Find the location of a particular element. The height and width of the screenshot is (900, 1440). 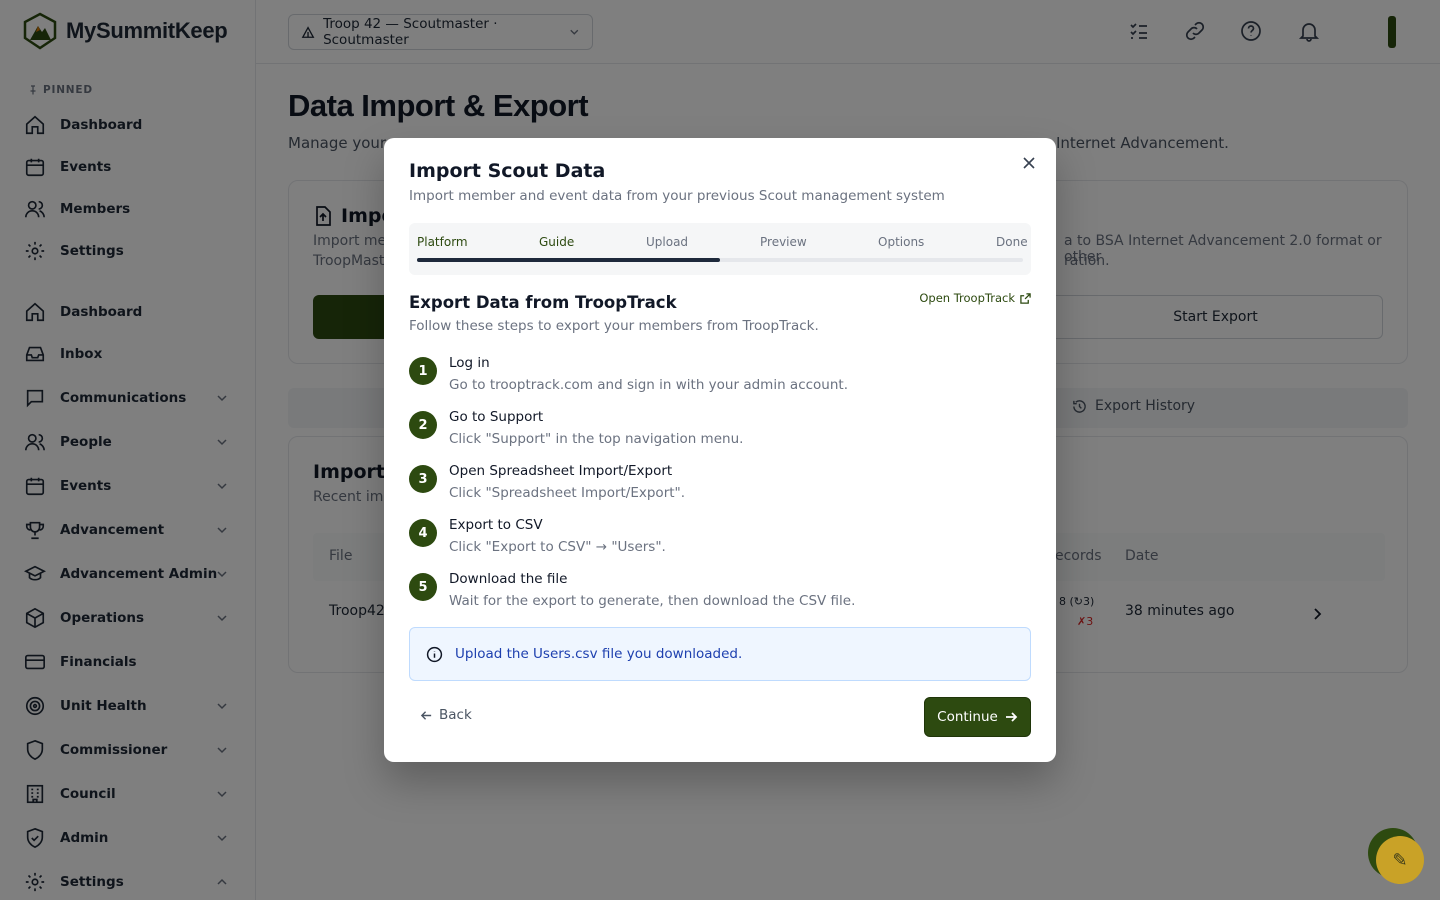

progress-track is located at coordinates (720, 260).